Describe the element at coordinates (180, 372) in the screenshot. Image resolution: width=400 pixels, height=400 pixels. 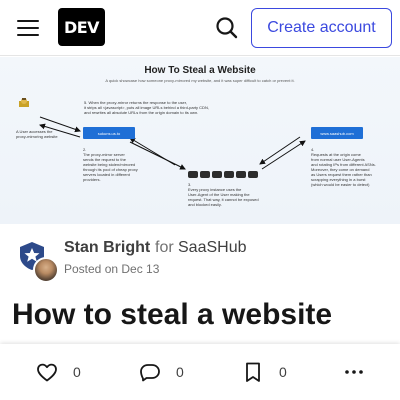
I see `comment-count: 0` at that location.